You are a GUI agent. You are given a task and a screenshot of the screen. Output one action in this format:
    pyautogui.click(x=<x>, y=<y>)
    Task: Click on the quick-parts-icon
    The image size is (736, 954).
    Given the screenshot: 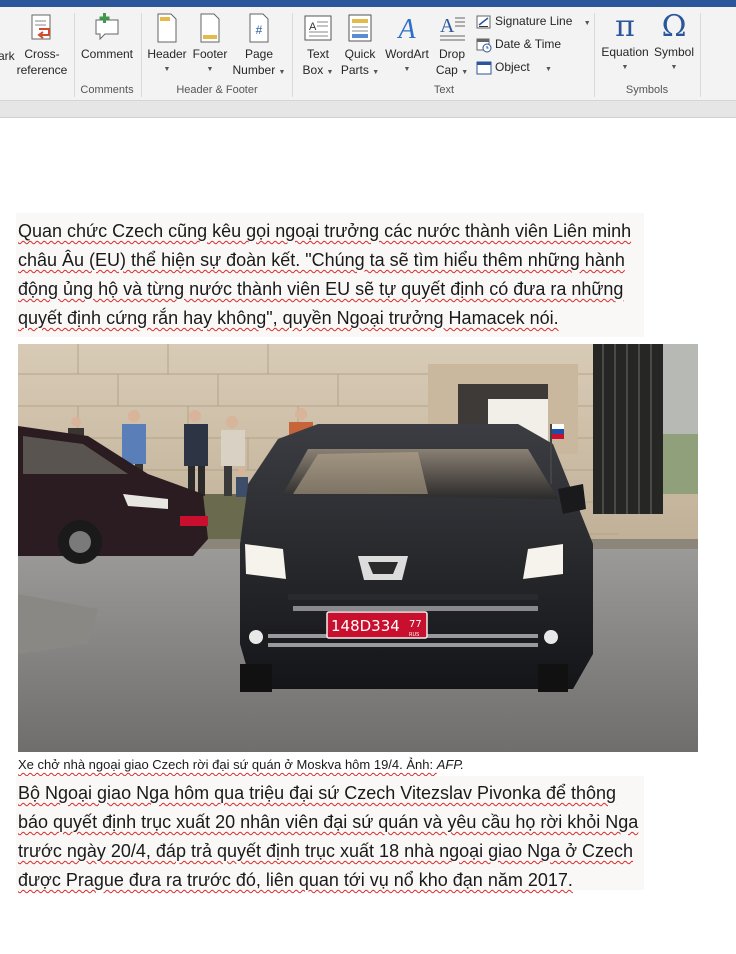 What is the action you would take?
    pyautogui.click(x=360, y=28)
    